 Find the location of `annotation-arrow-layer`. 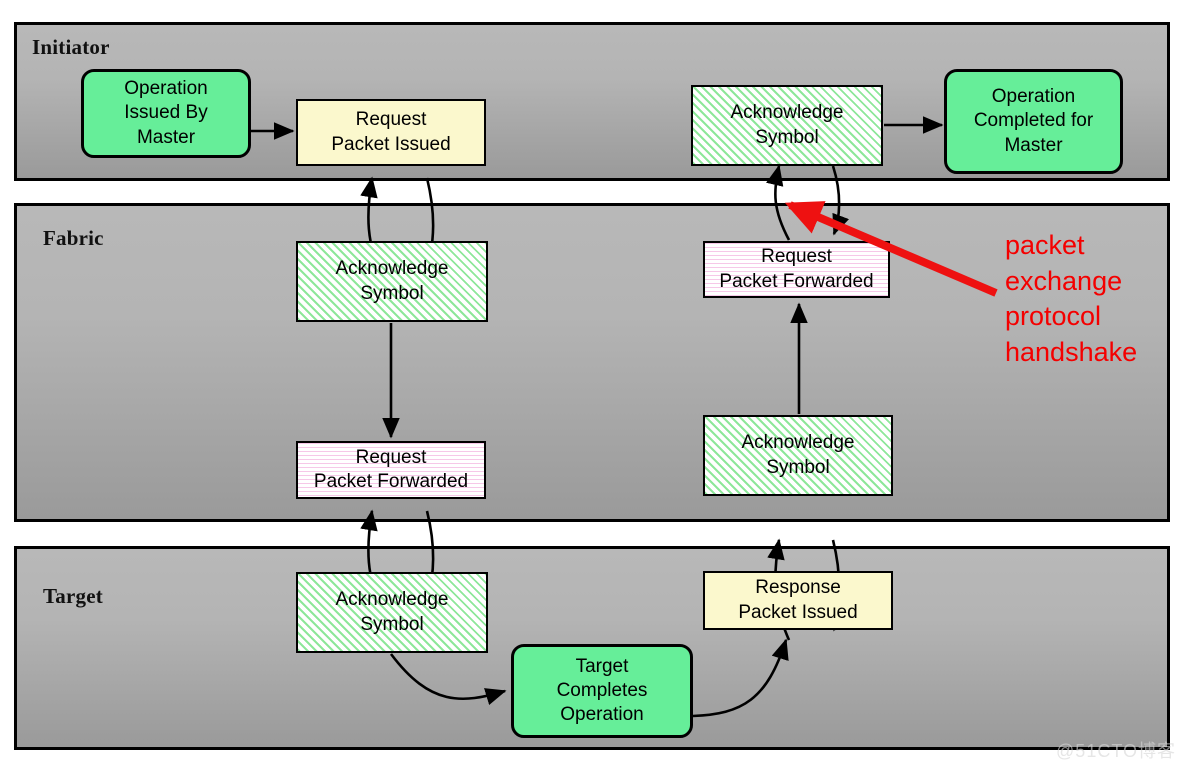

annotation-arrow-layer is located at coordinates (891, 249).